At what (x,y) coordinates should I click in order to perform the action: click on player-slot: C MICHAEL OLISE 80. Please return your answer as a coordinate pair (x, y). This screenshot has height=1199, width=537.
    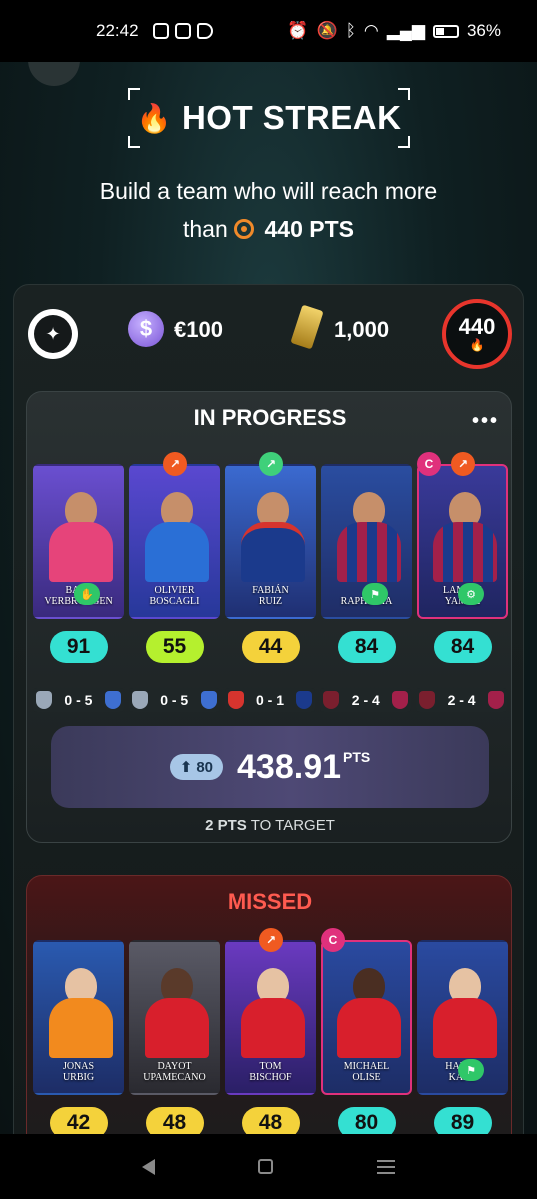
    Looking at the image, I should click on (366, 1031).